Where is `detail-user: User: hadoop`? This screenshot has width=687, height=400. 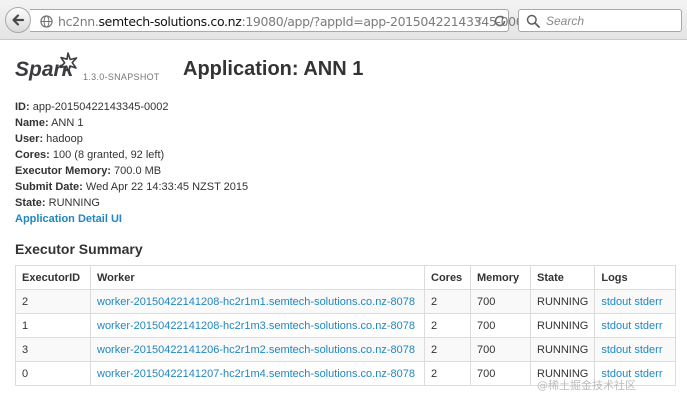
detail-user: User: hadoop is located at coordinates (49, 139).